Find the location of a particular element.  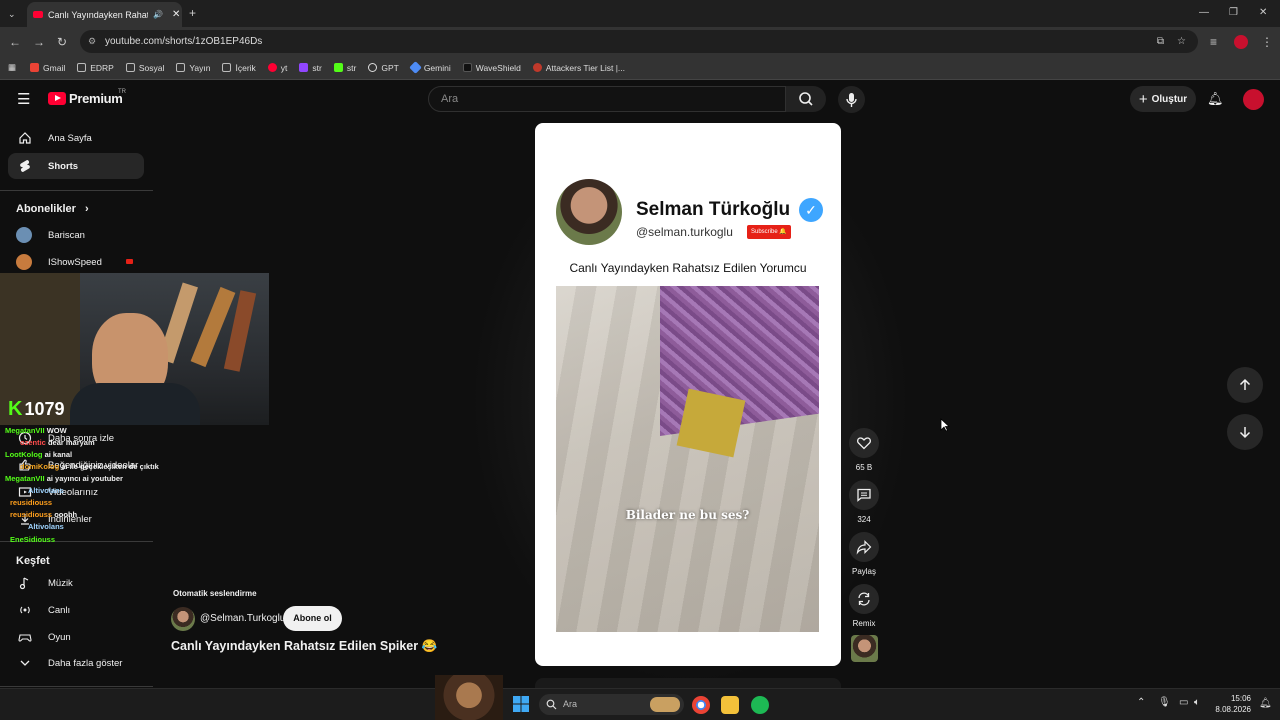

network-icon: ▭ is located at coordinates (1183, 702).